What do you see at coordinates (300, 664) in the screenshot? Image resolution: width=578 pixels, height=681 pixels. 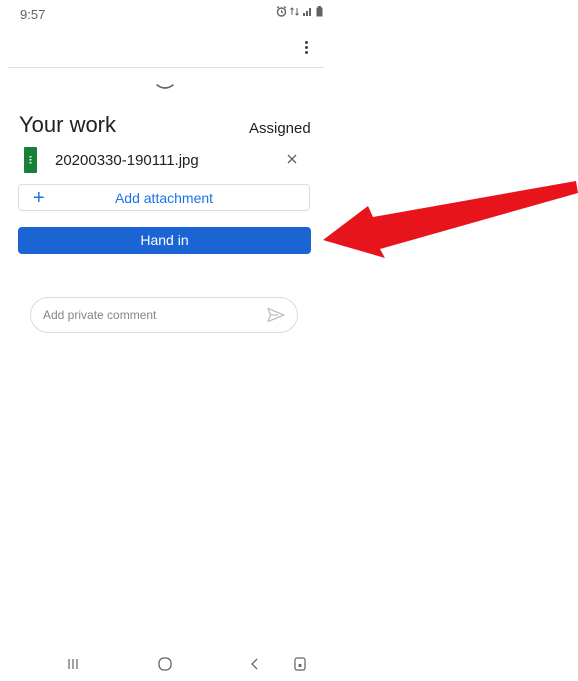 I see `assistant-icon` at bounding box center [300, 664].